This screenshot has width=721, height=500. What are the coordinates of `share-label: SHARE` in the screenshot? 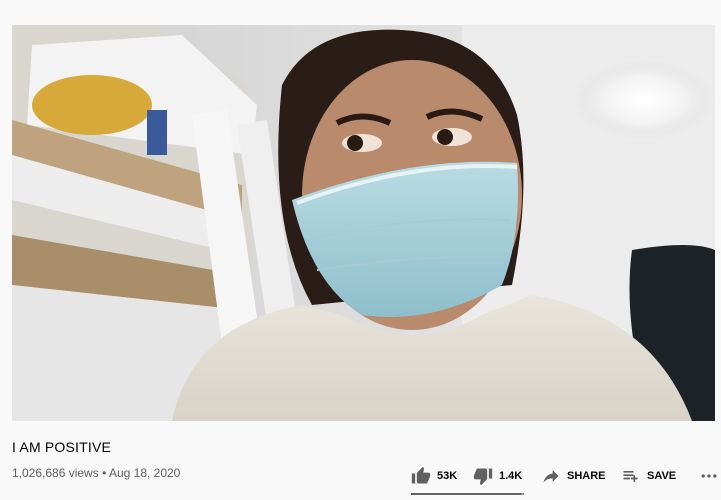 It's located at (586, 476).